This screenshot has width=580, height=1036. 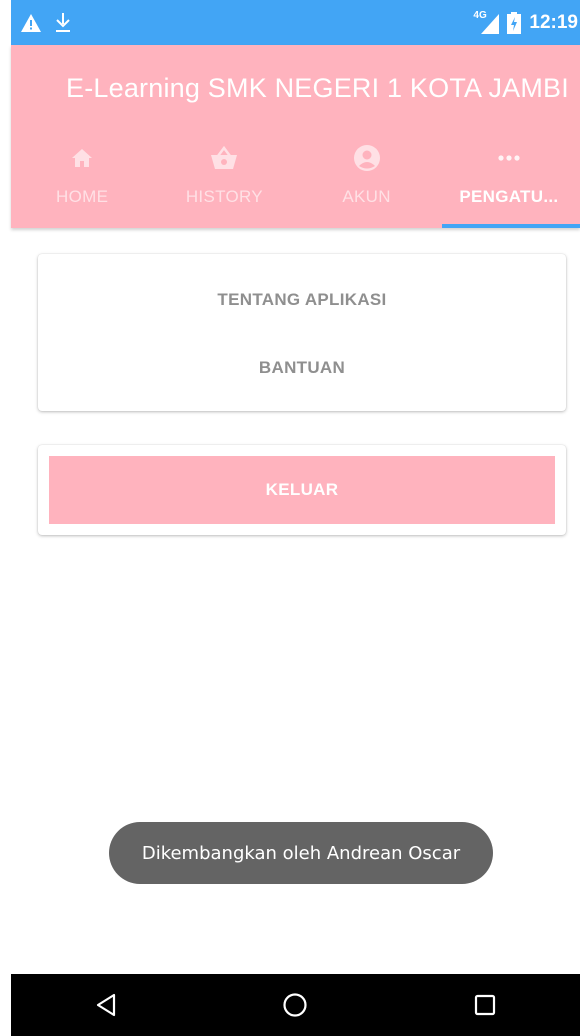 I want to click on status-time: 12:19, so click(x=553, y=22).